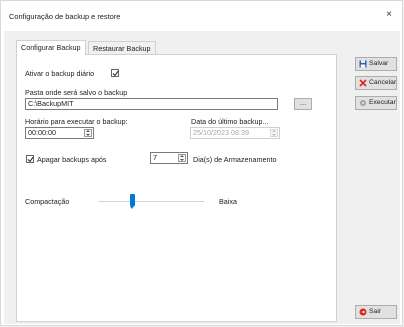  Describe the element at coordinates (88, 133) in the screenshot. I see `time-spinner` at that location.